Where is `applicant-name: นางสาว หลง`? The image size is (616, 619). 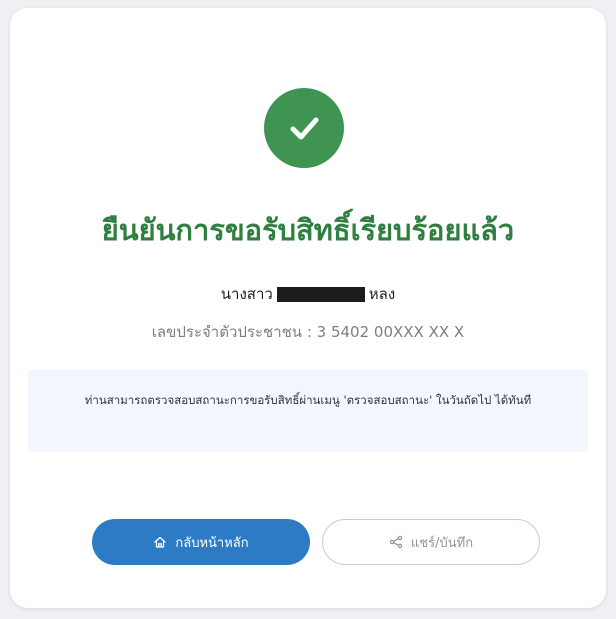
applicant-name: นางสาว หลง is located at coordinates (308, 294).